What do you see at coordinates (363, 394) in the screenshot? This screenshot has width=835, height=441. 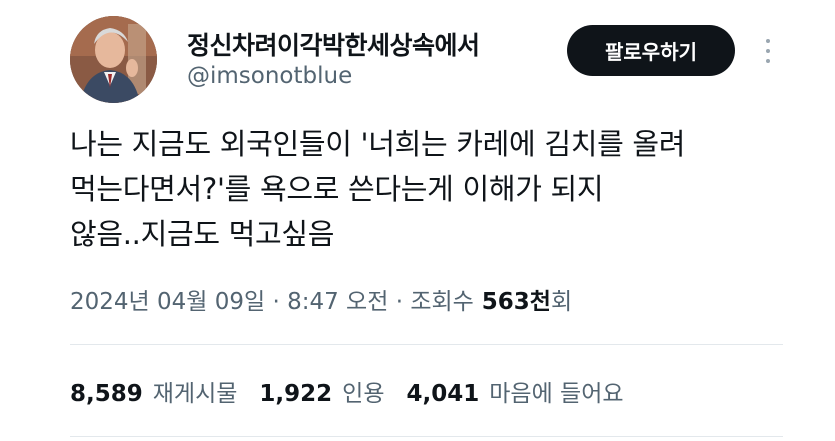 I see `quotes-label: 인용` at bounding box center [363, 394].